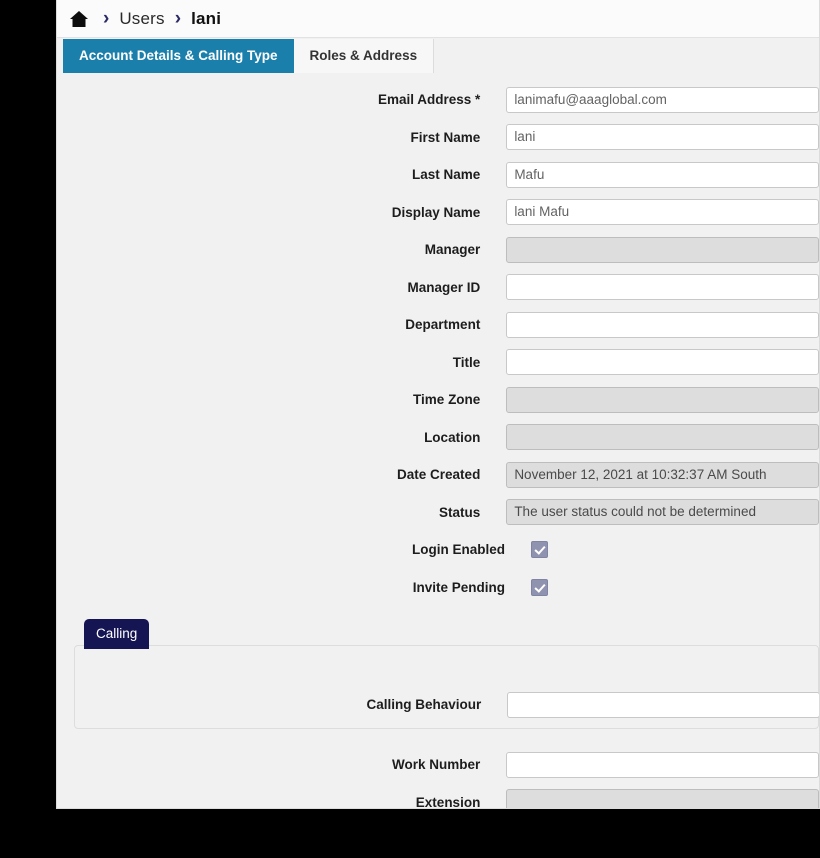 This screenshot has width=820, height=858. I want to click on form-row-manager-id: Manager ID, so click(438, 288).